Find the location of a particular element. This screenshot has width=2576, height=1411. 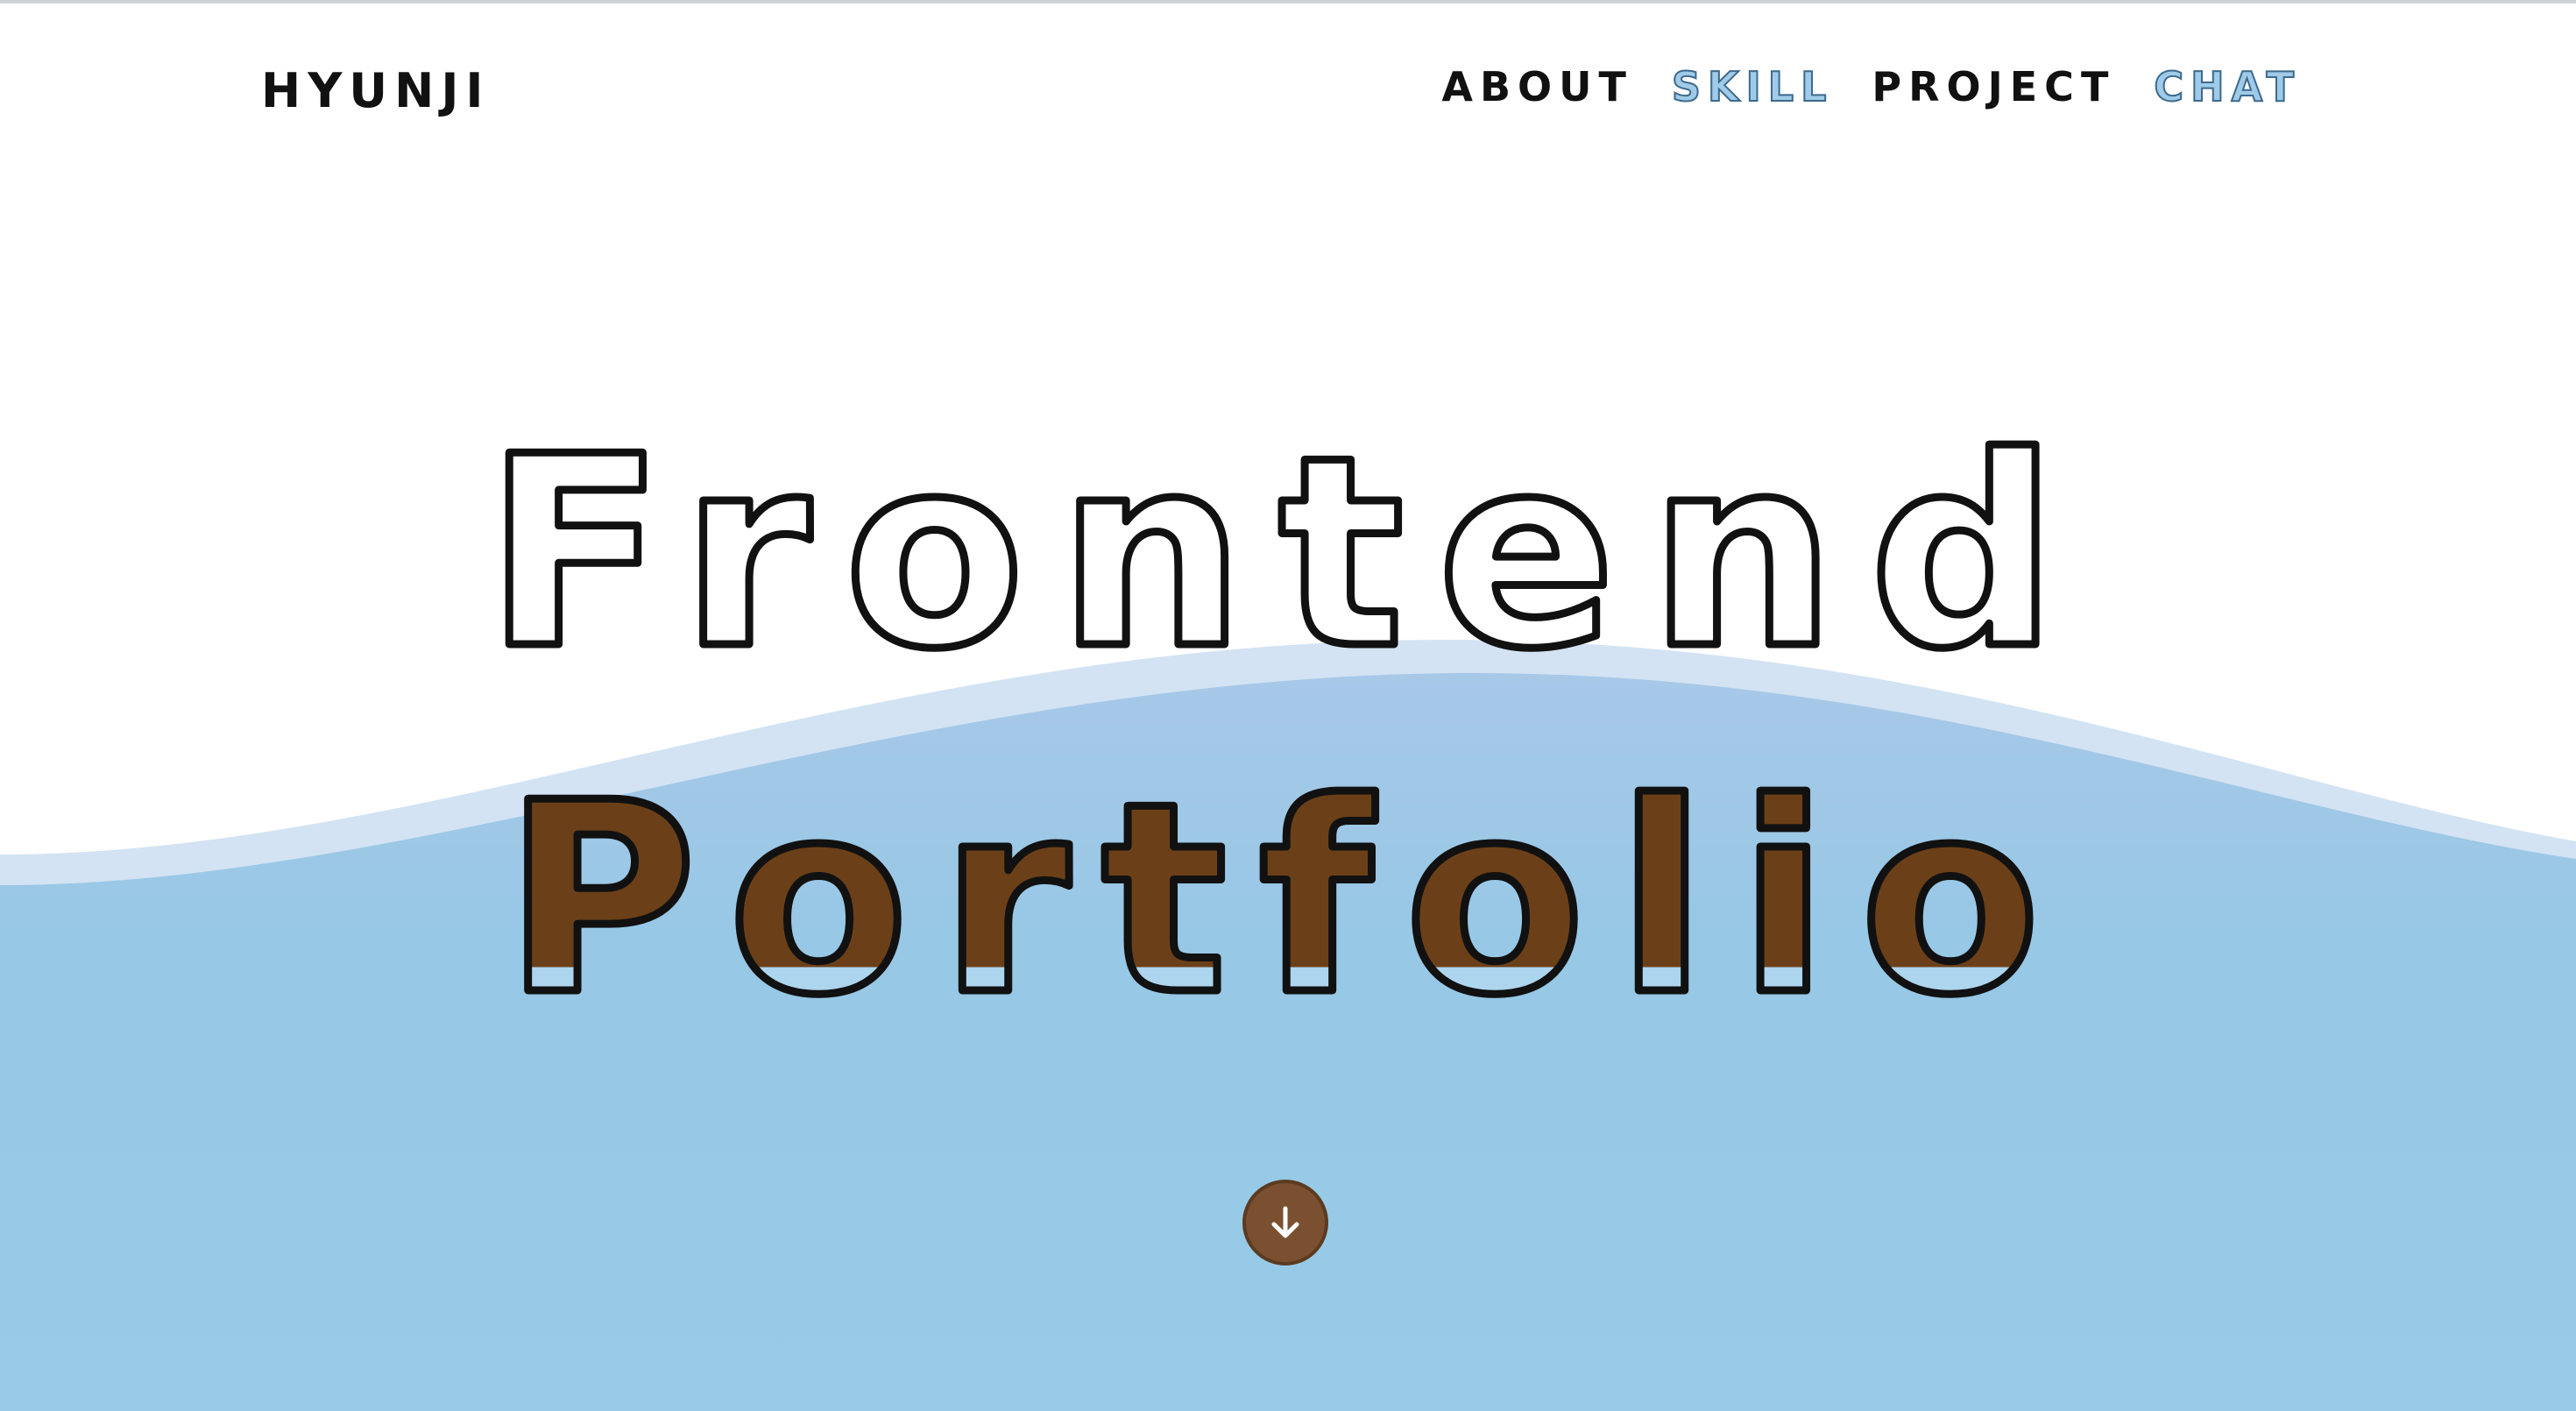

arrow-down-icon is located at coordinates (1285, 1222).